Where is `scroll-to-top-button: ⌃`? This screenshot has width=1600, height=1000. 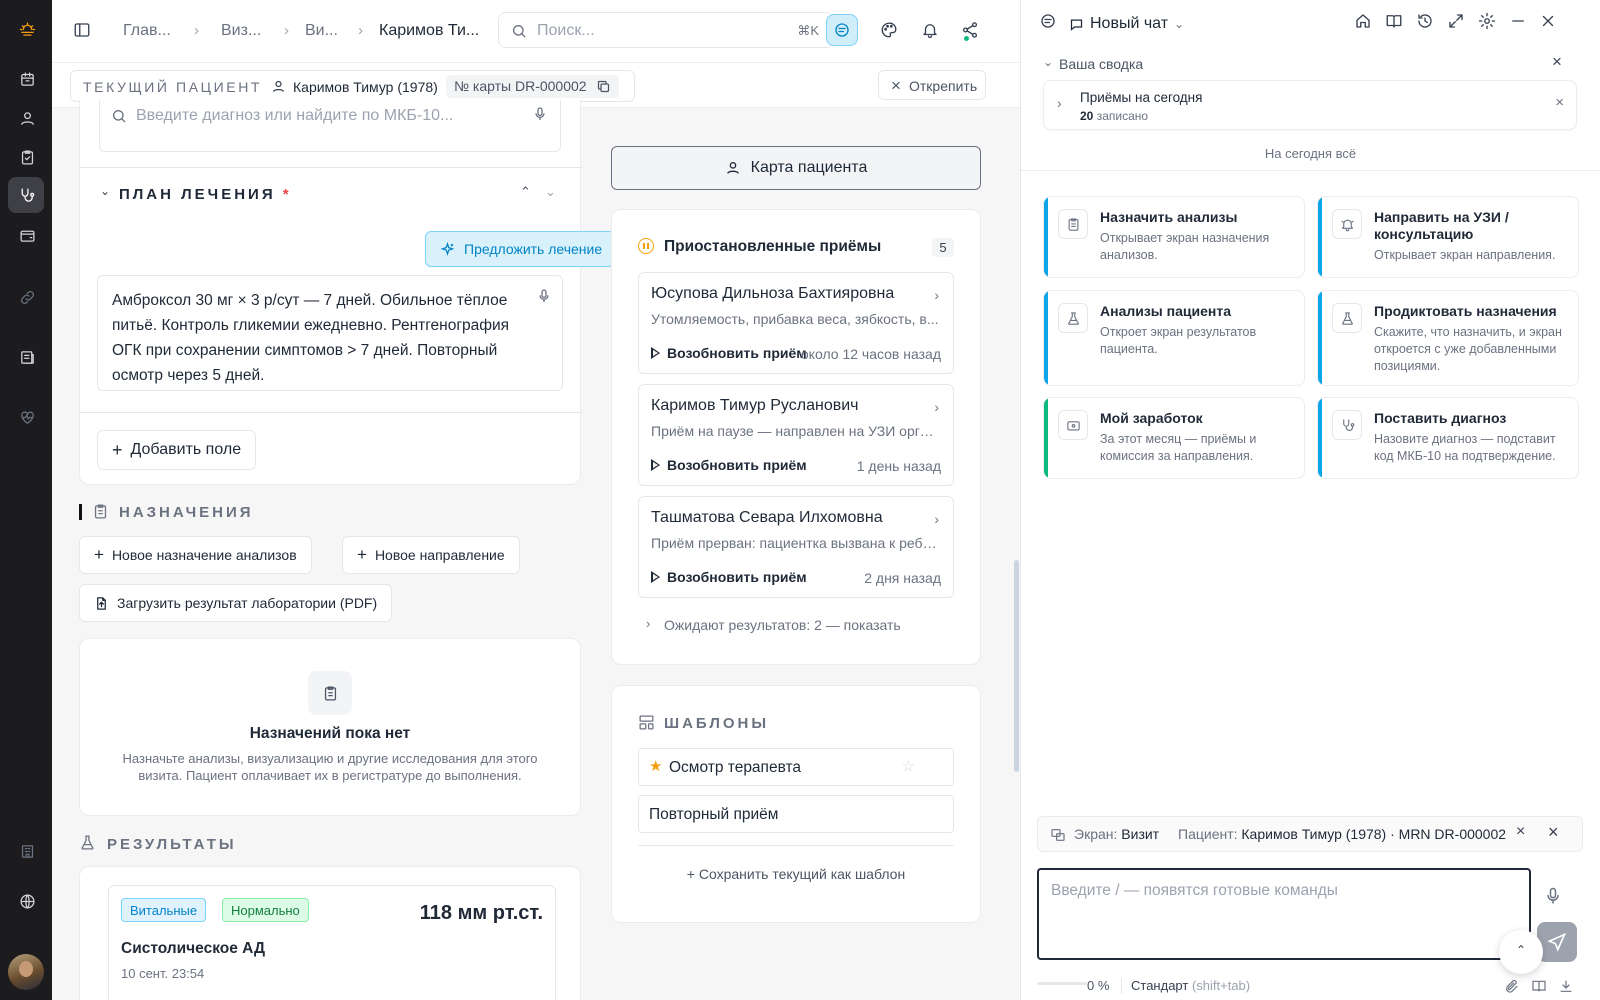 scroll-to-top-button: ⌃ is located at coordinates (1521, 952).